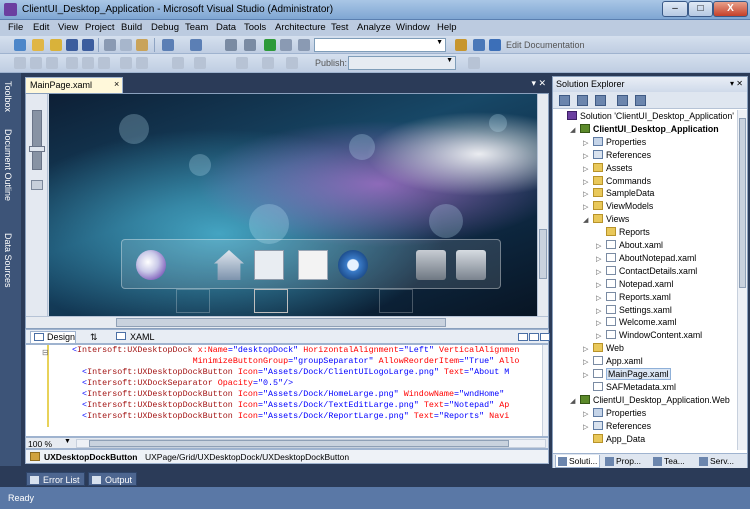  I want to click on copy-icon, so click(126, 45).